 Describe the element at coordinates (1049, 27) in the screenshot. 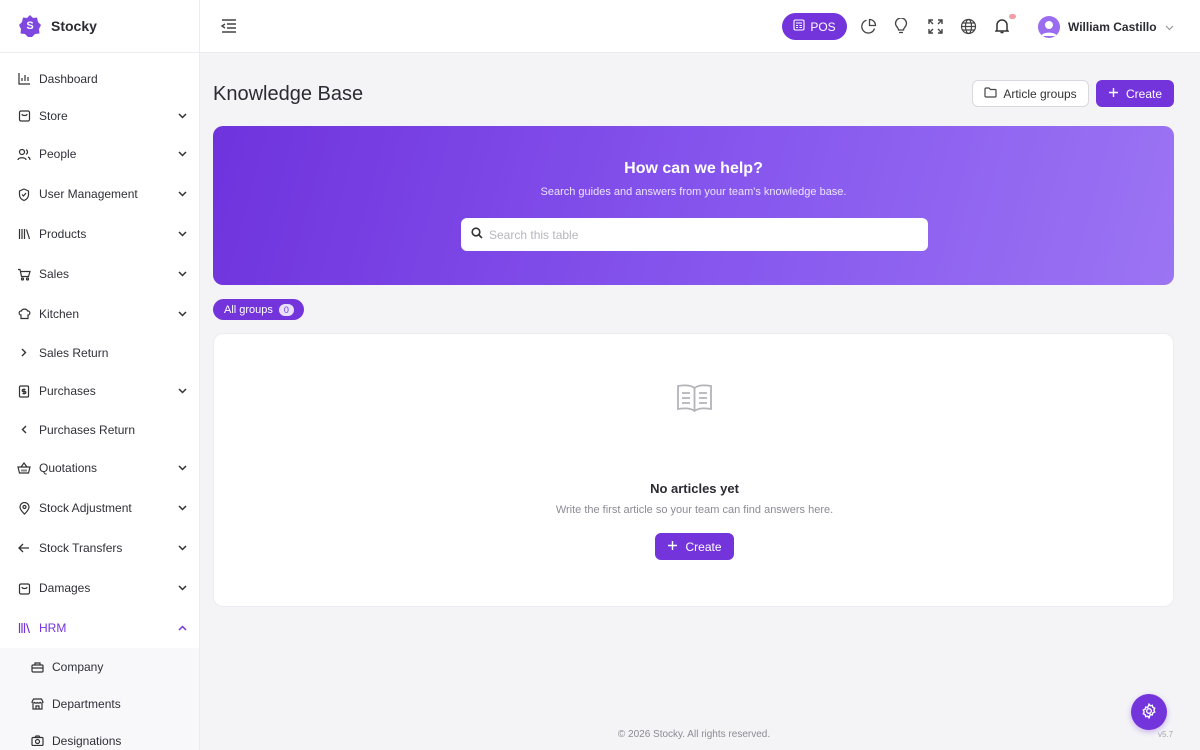

I see `avatar` at that location.